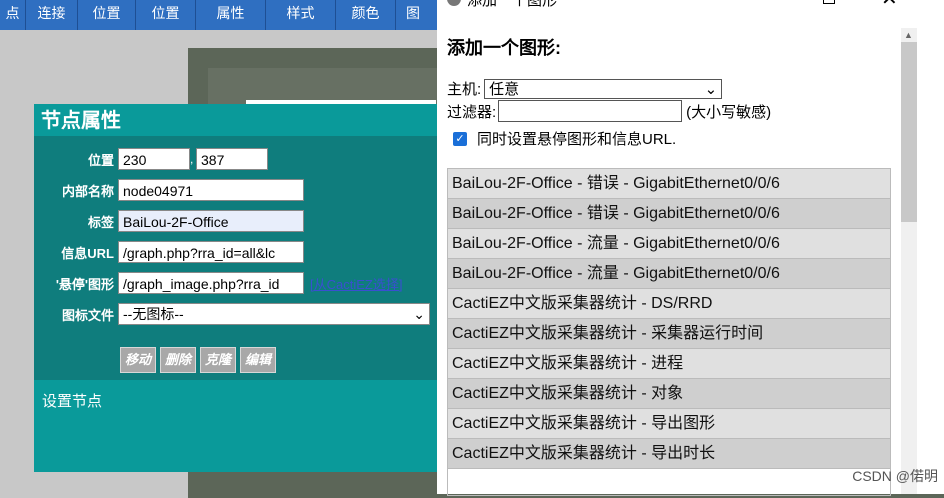 This screenshot has height=498, width=944. I want to click on set-node-text: 设置节点, so click(72, 401).